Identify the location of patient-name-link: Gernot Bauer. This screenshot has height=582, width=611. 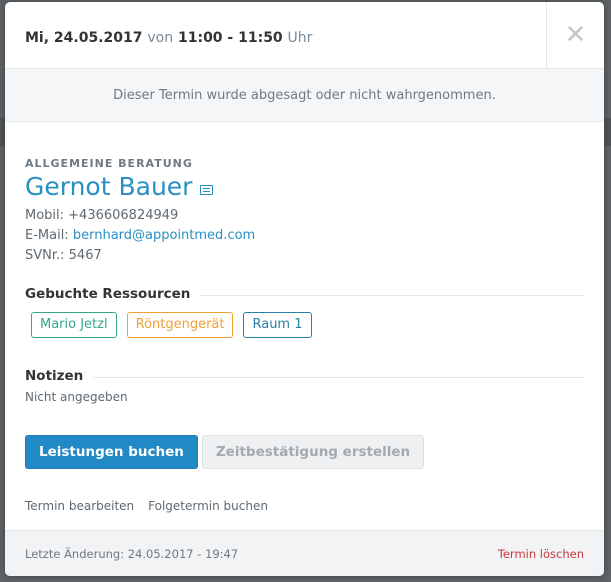
(108, 187).